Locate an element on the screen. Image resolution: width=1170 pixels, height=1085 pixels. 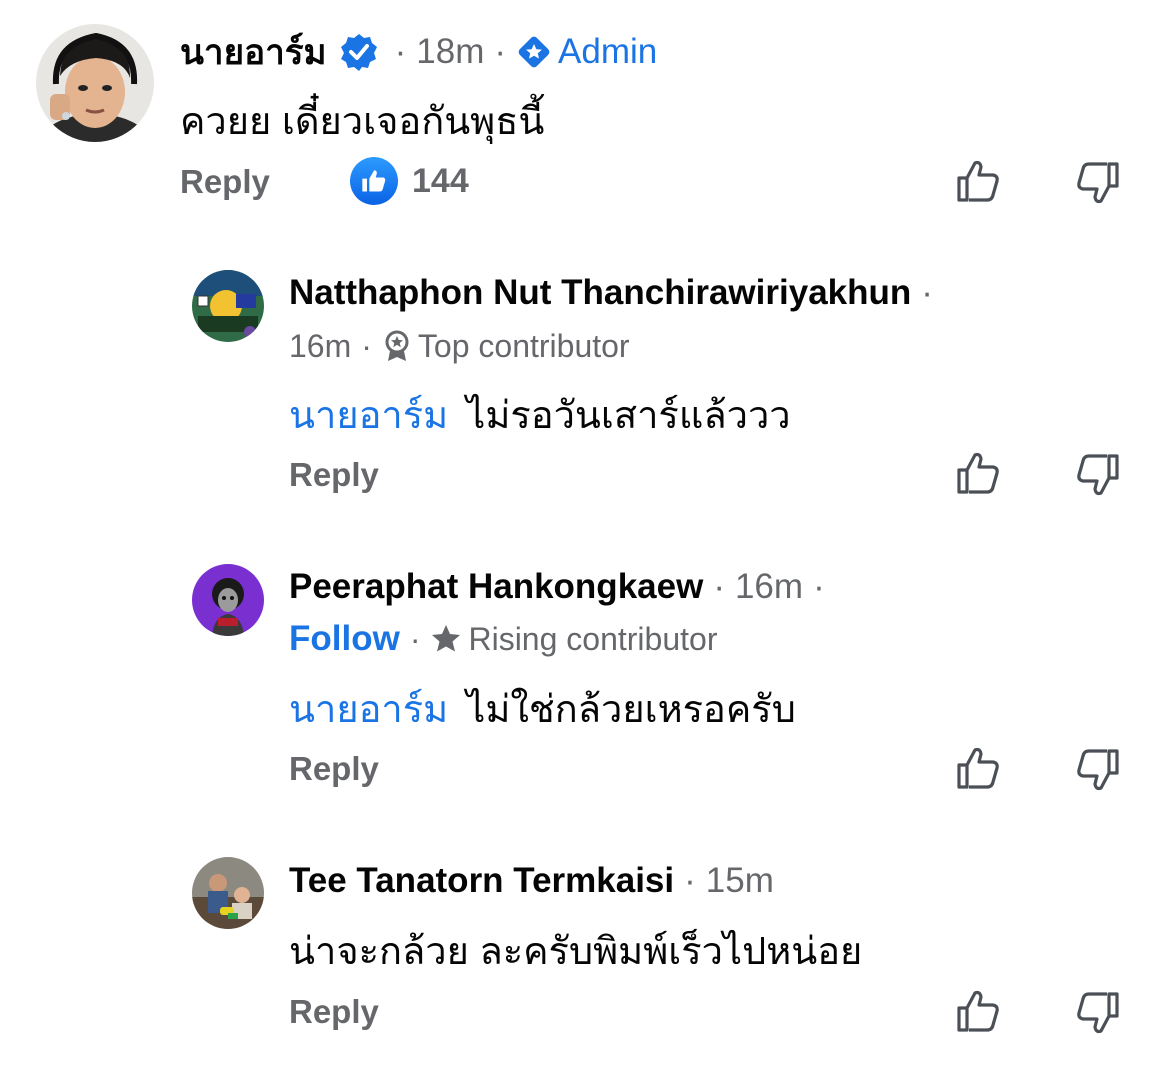
comment-header: Tee Tanatorn Termkaisi · 15m is located at coordinates (531, 881).